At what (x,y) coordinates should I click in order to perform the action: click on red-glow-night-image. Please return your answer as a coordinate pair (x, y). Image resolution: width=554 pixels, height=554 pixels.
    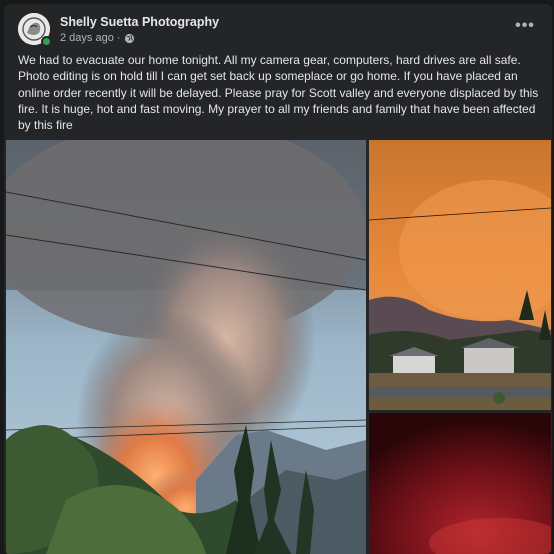
    Looking at the image, I should click on (460, 483).